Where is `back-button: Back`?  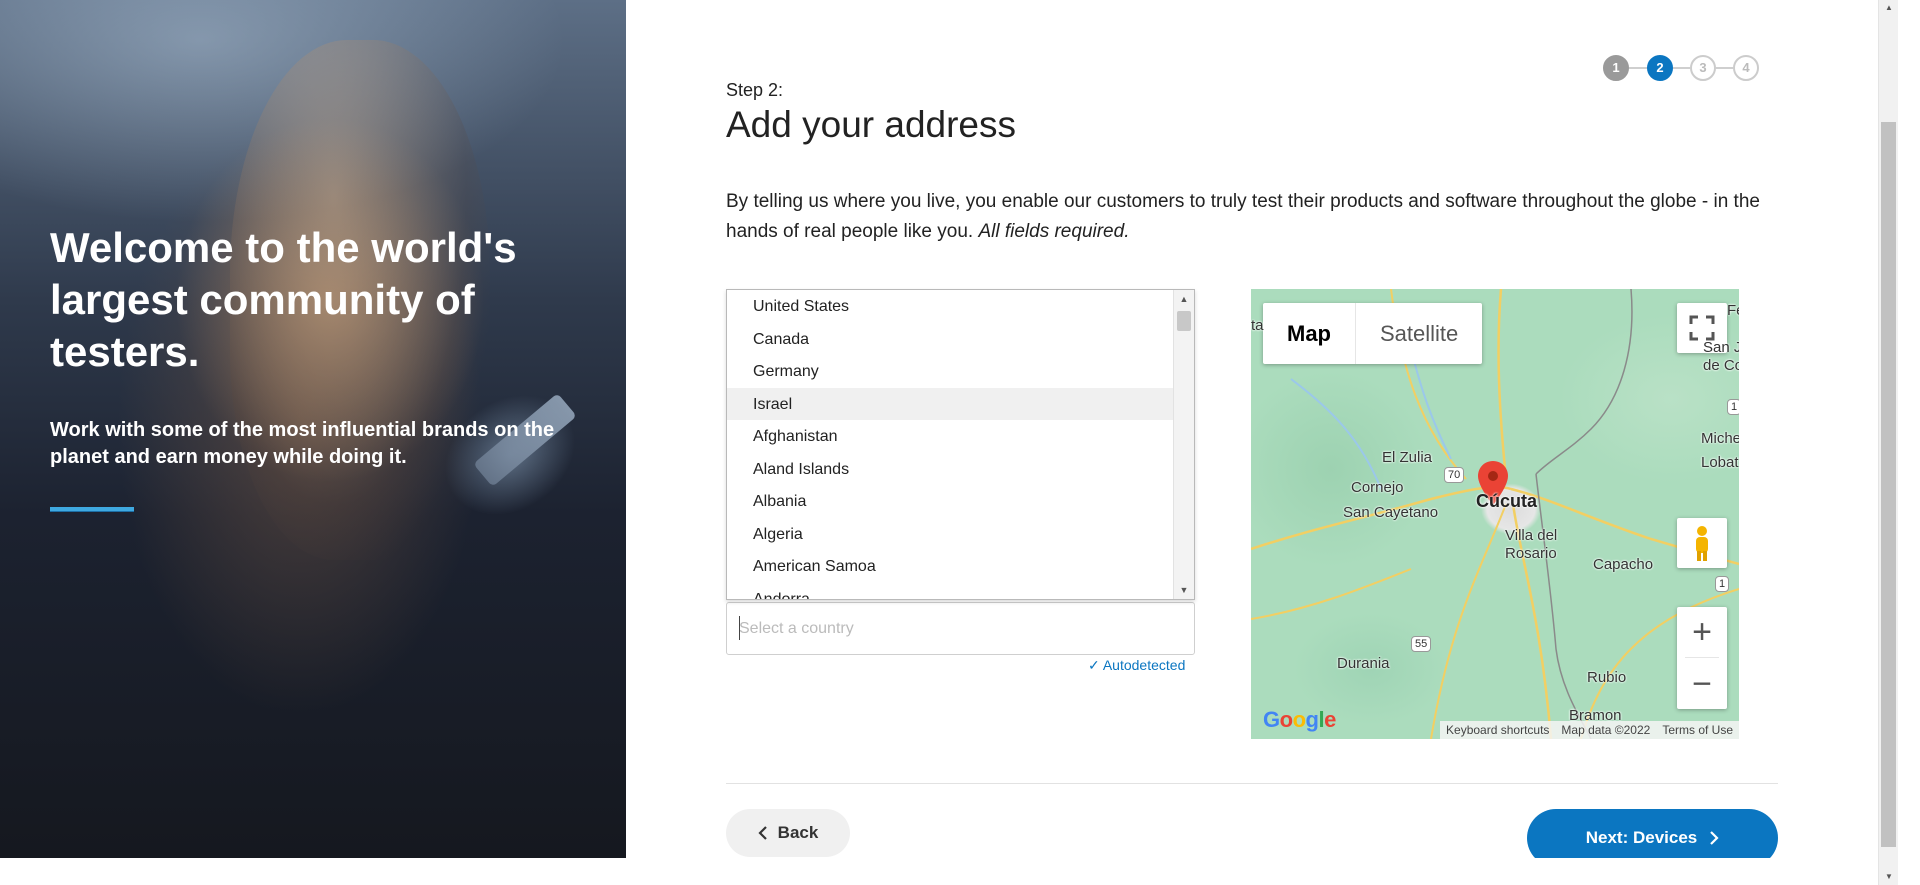 back-button: Back is located at coordinates (788, 833).